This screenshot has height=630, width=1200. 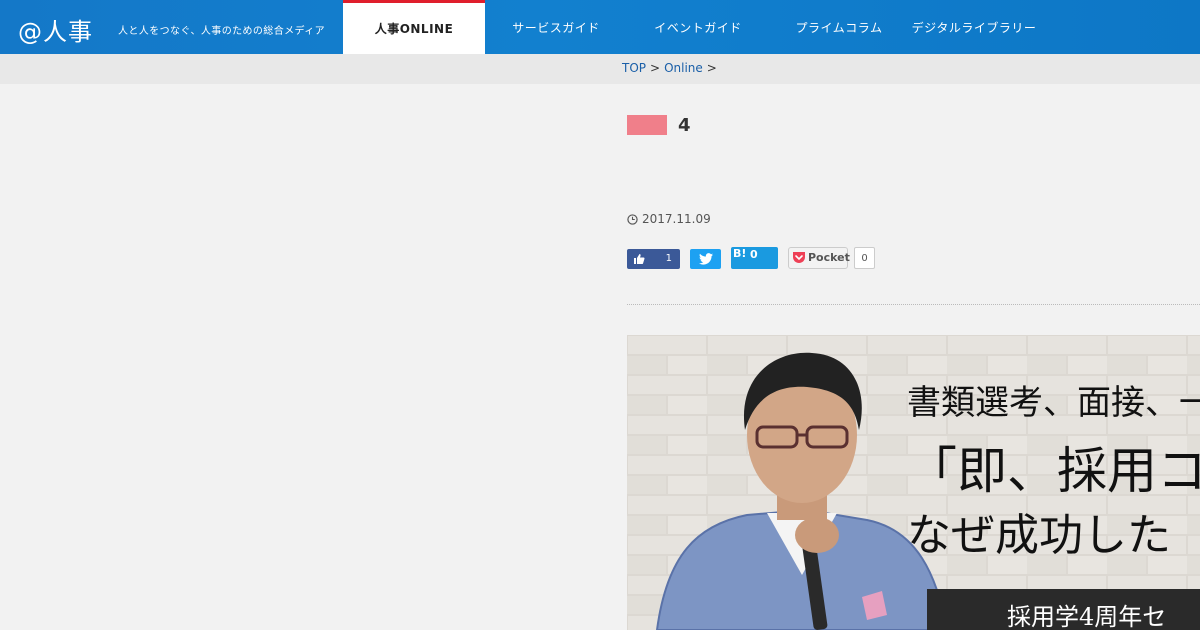 What do you see at coordinates (1053, 471) in the screenshot?
I see `hero-headline-2: 「即、採用コー` at bounding box center [1053, 471].